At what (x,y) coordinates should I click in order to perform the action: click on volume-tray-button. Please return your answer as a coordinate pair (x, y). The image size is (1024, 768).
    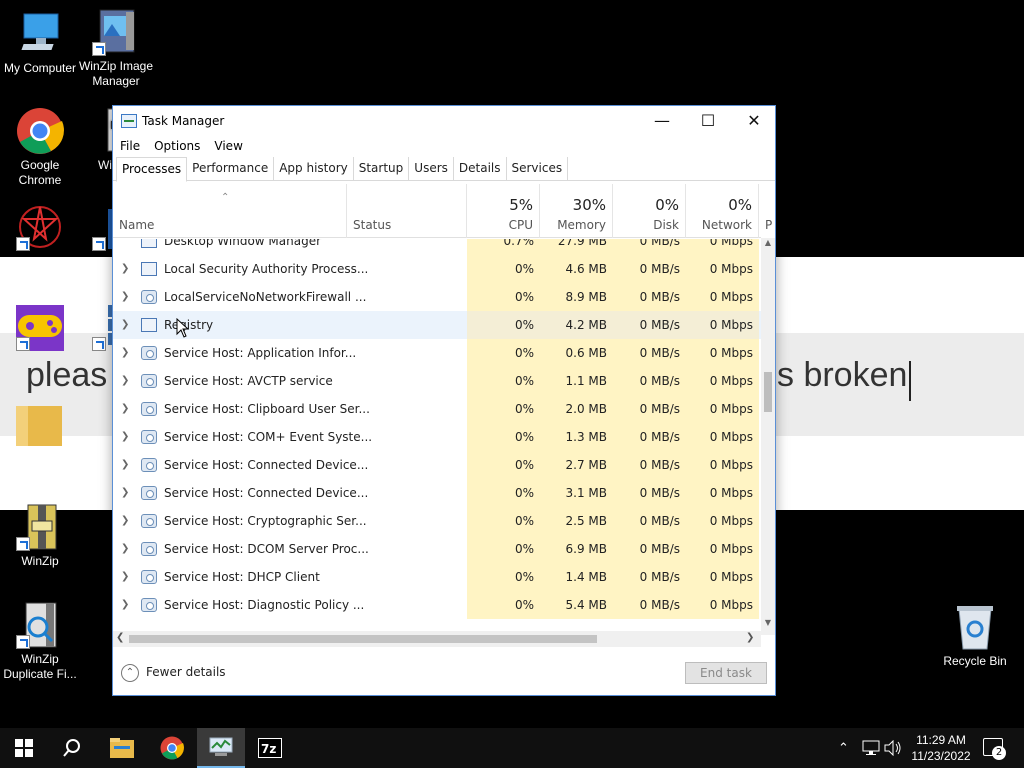
    Looking at the image, I should click on (893, 748).